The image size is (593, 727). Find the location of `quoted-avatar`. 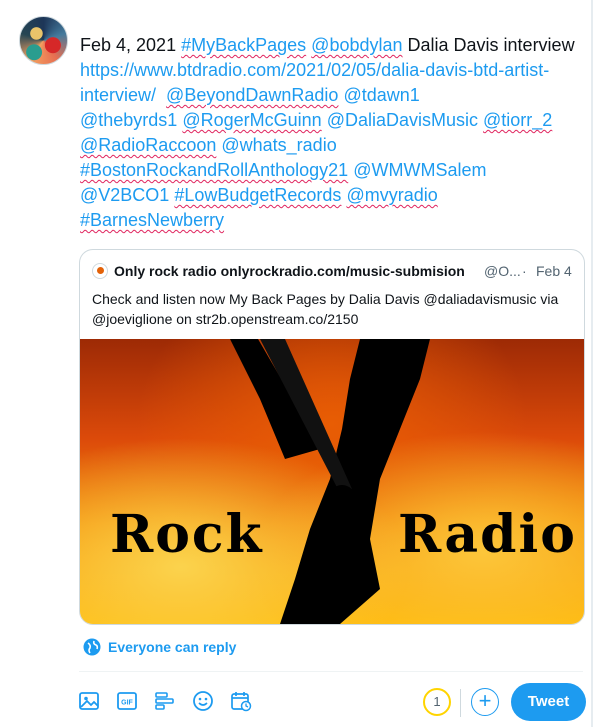

quoted-avatar is located at coordinates (100, 271).